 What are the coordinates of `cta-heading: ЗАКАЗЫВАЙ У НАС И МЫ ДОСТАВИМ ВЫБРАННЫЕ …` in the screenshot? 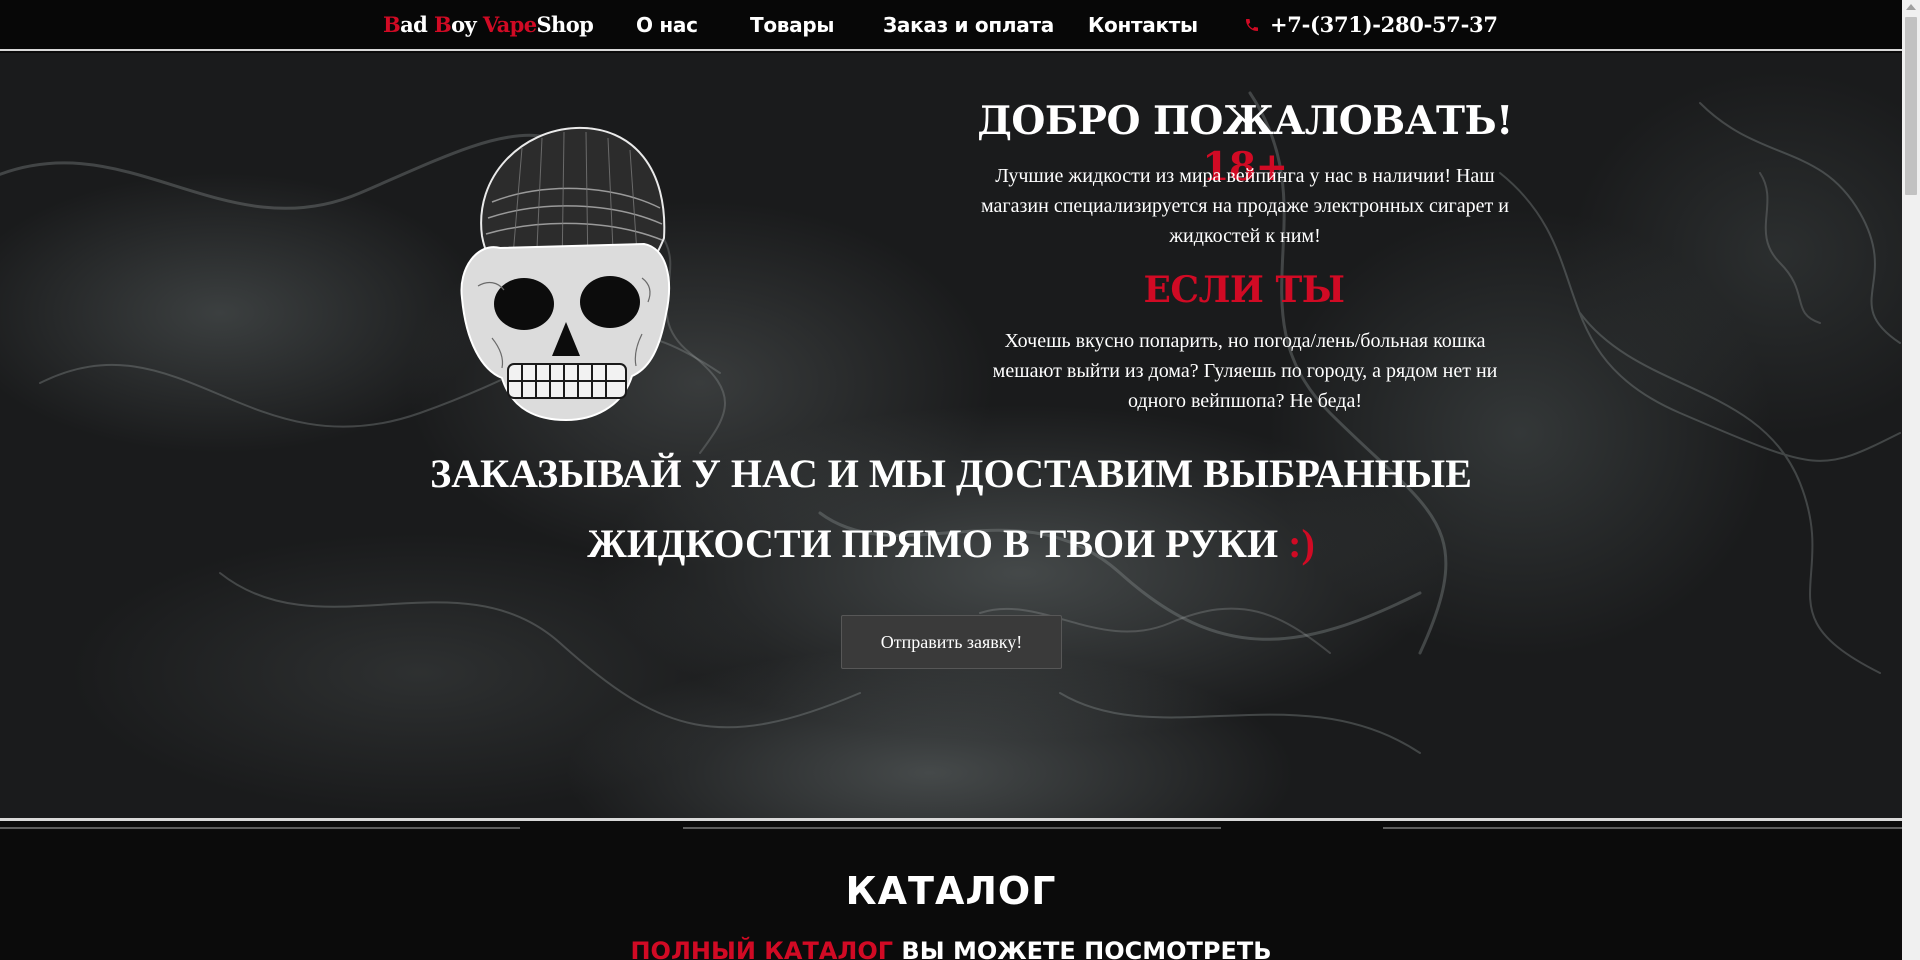 It's located at (951, 509).